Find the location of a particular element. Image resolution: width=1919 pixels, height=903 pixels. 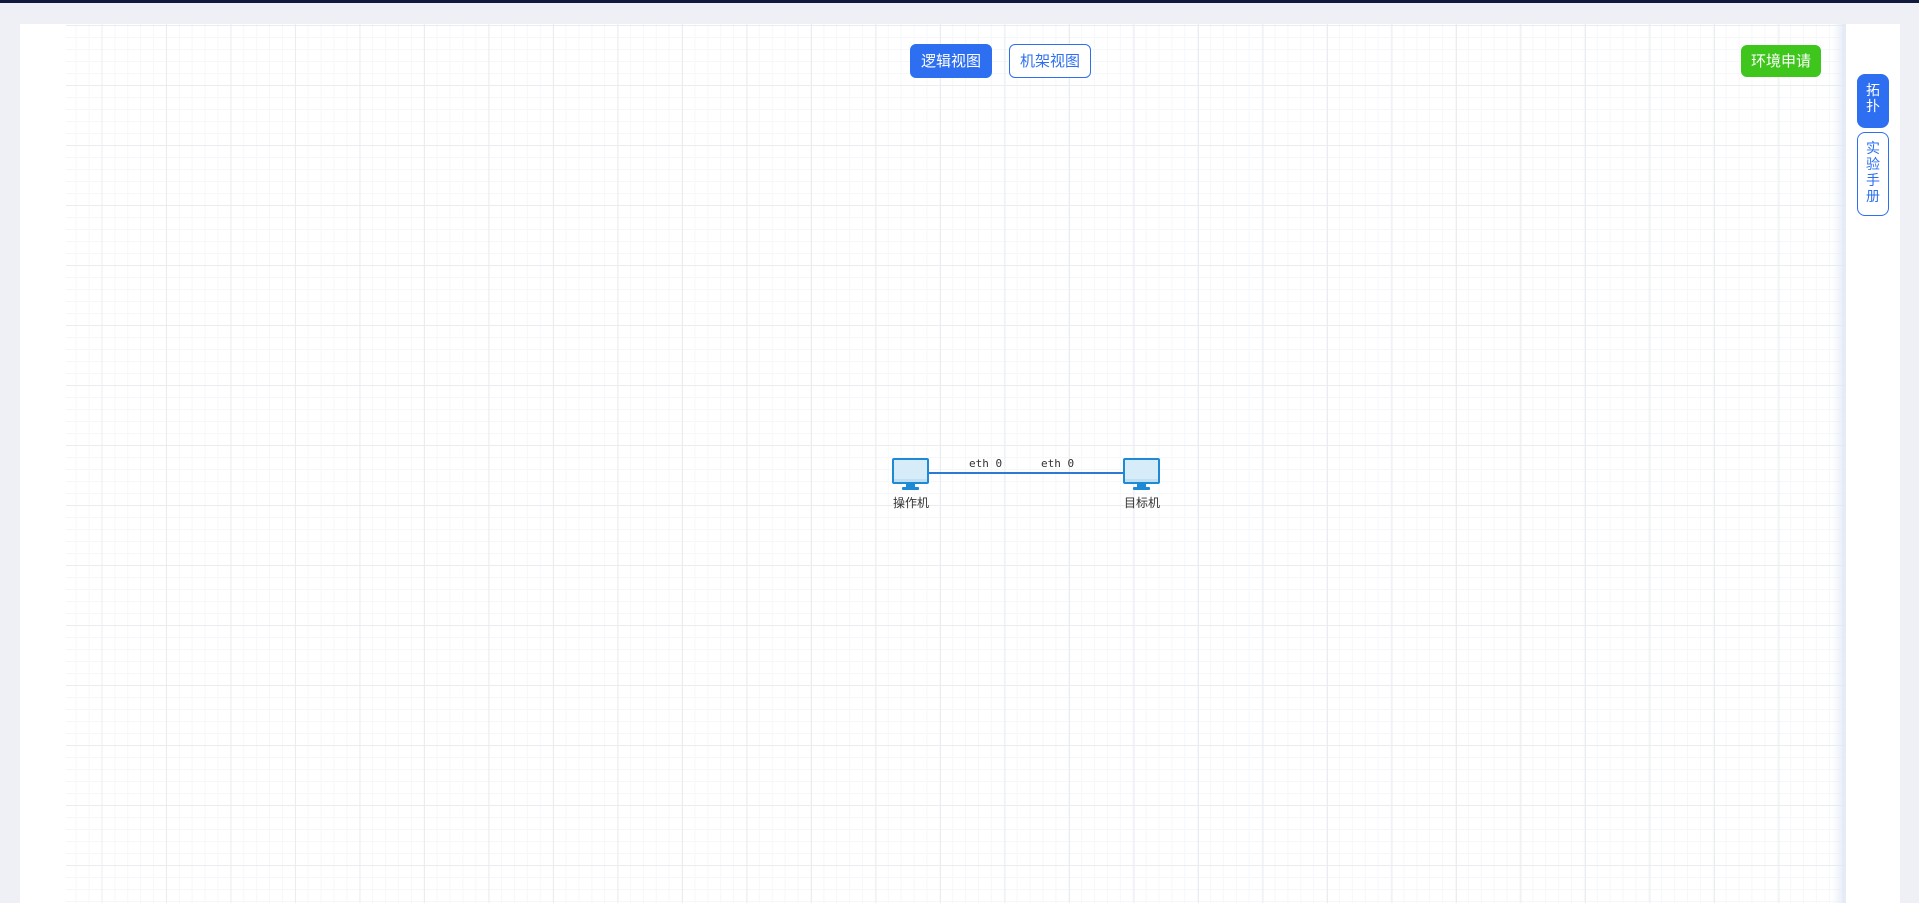

logic-view-button: 逻辑视图 is located at coordinates (951, 61).